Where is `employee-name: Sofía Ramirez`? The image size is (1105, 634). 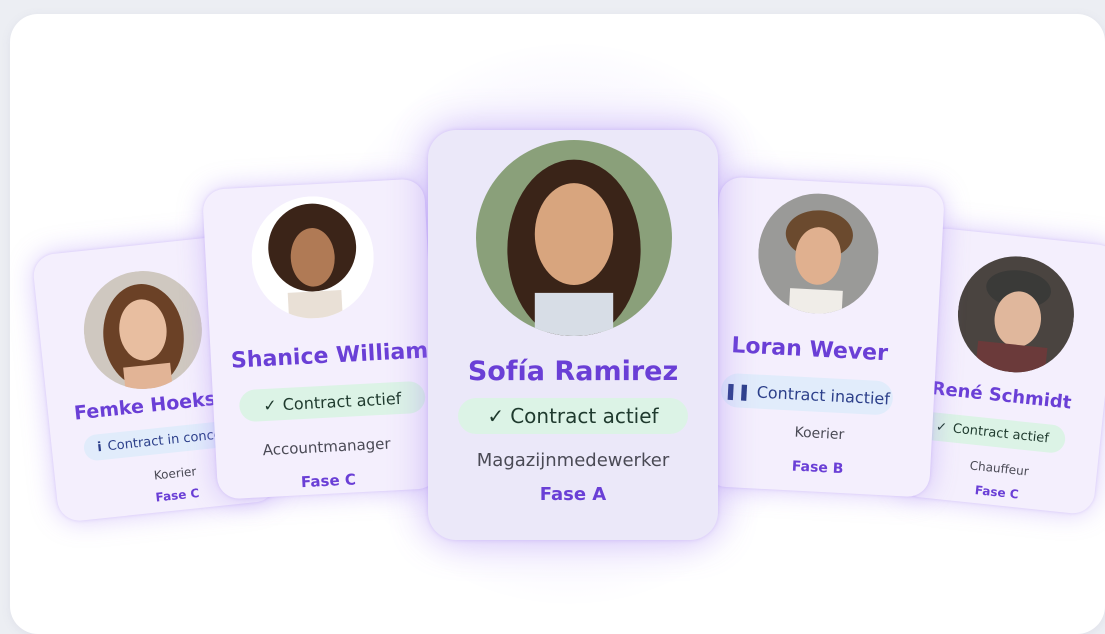
employee-name: Sofía Ramirez is located at coordinates (573, 371).